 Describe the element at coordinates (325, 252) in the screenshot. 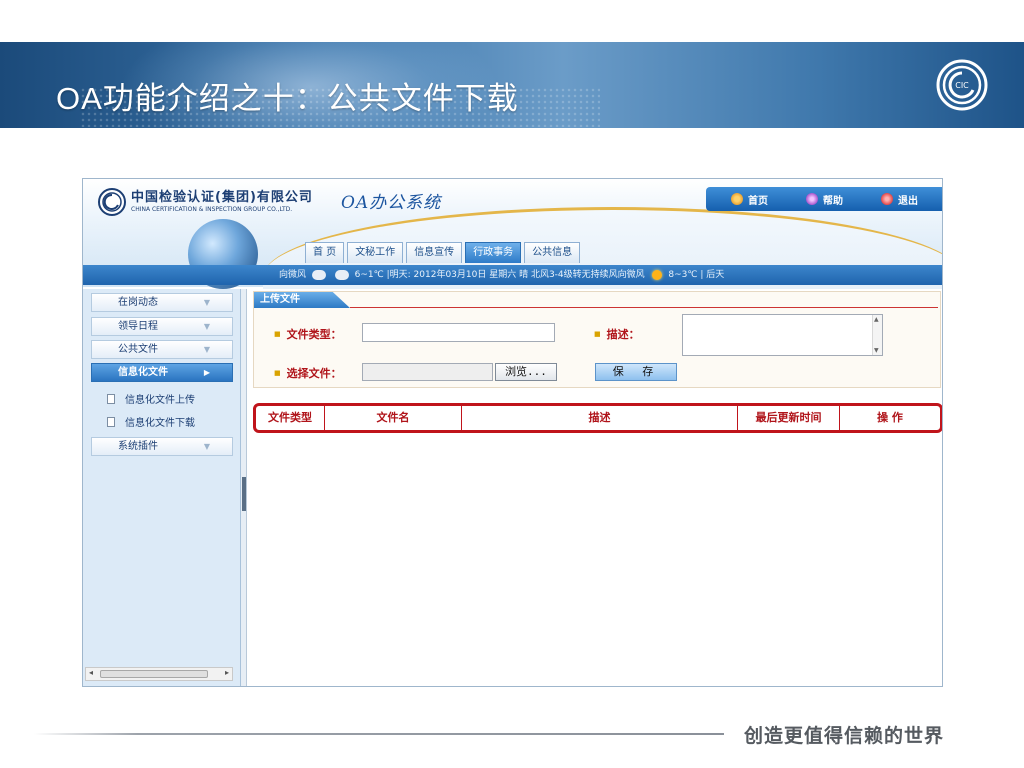

I see `tab-home: 首 页` at that location.